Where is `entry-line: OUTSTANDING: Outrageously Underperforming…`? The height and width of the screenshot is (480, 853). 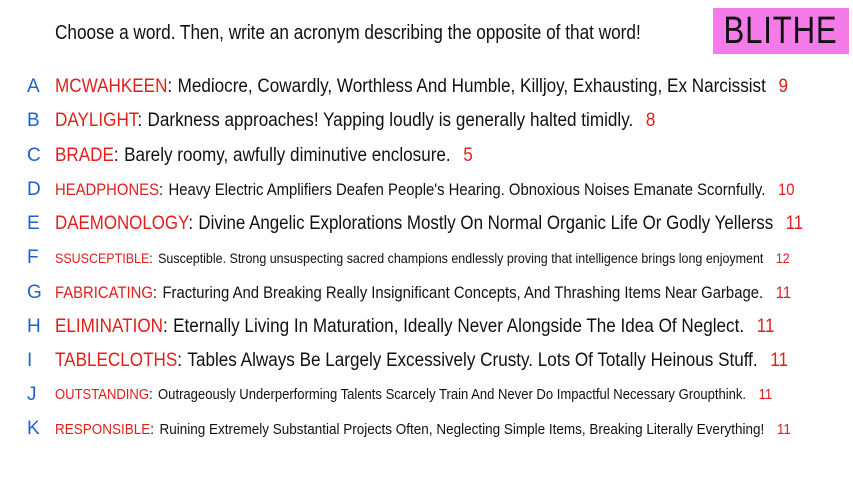
entry-line: OUTSTANDING: Outrageously Underperforming… is located at coordinates (413, 395).